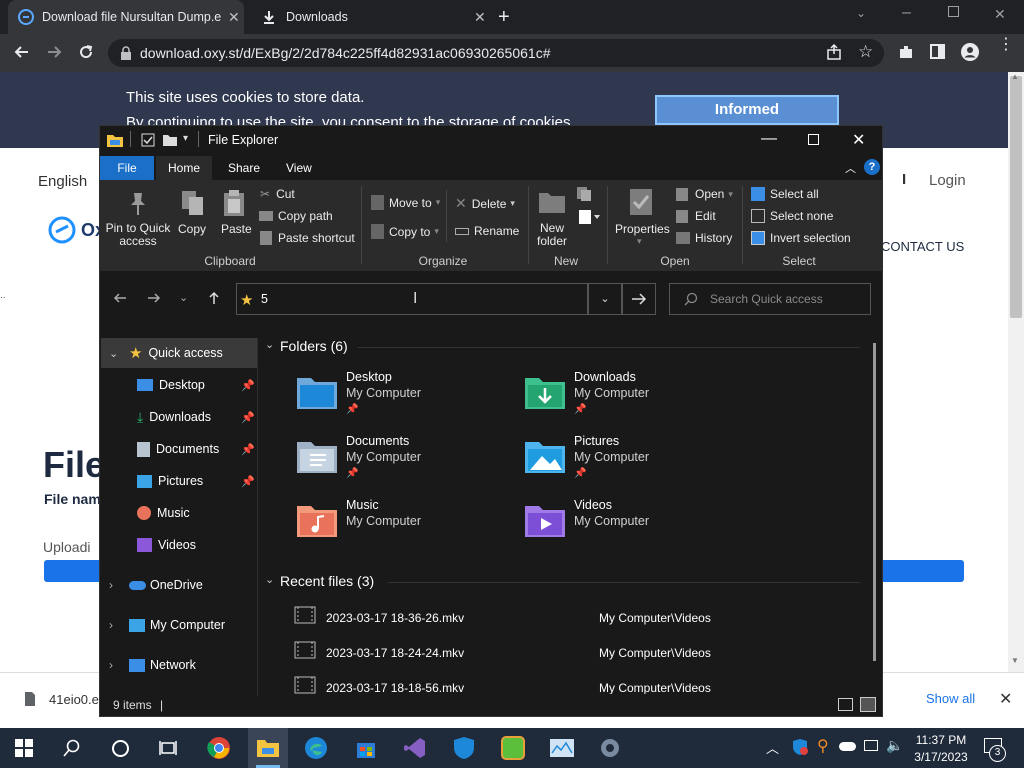 Image resolution: width=1024 pixels, height=768 pixels. Describe the element at coordinates (405, 231) in the screenshot. I see `copy-to-button: Copy to ▾` at that location.